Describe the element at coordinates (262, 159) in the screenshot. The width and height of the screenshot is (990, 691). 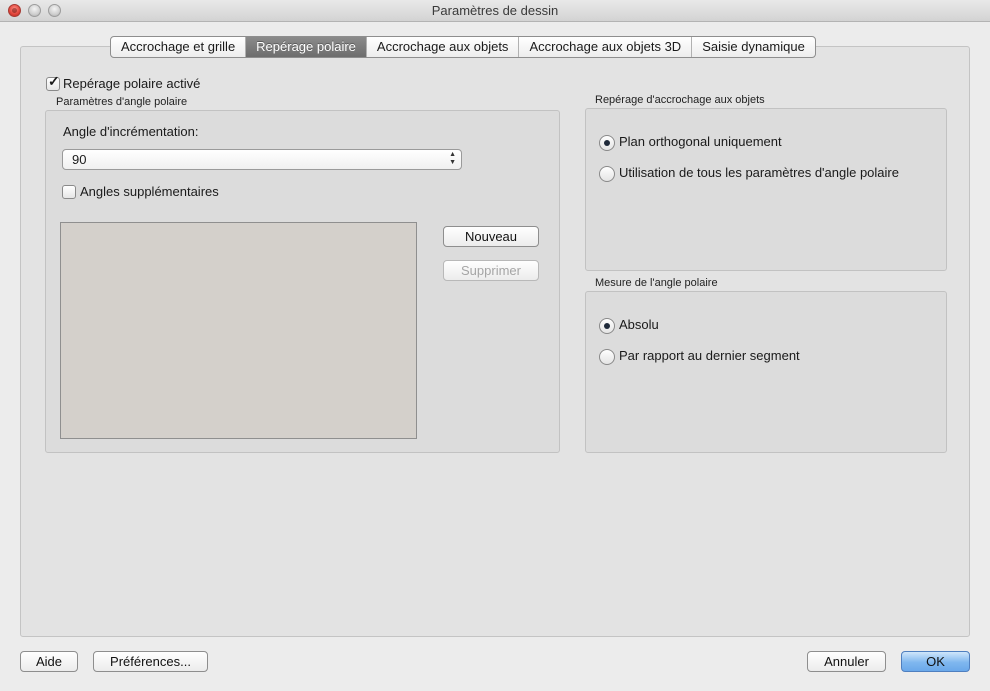
I see `increment-angle-select: 90 ▲ ▼` at that location.